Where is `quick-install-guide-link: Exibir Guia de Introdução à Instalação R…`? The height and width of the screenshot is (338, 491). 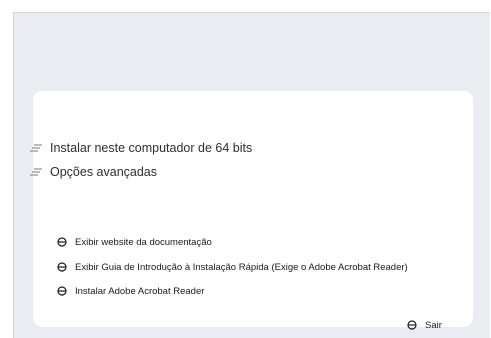
quick-install-guide-link: Exibir Guia de Introdução à Instalação R… is located at coordinates (232, 267).